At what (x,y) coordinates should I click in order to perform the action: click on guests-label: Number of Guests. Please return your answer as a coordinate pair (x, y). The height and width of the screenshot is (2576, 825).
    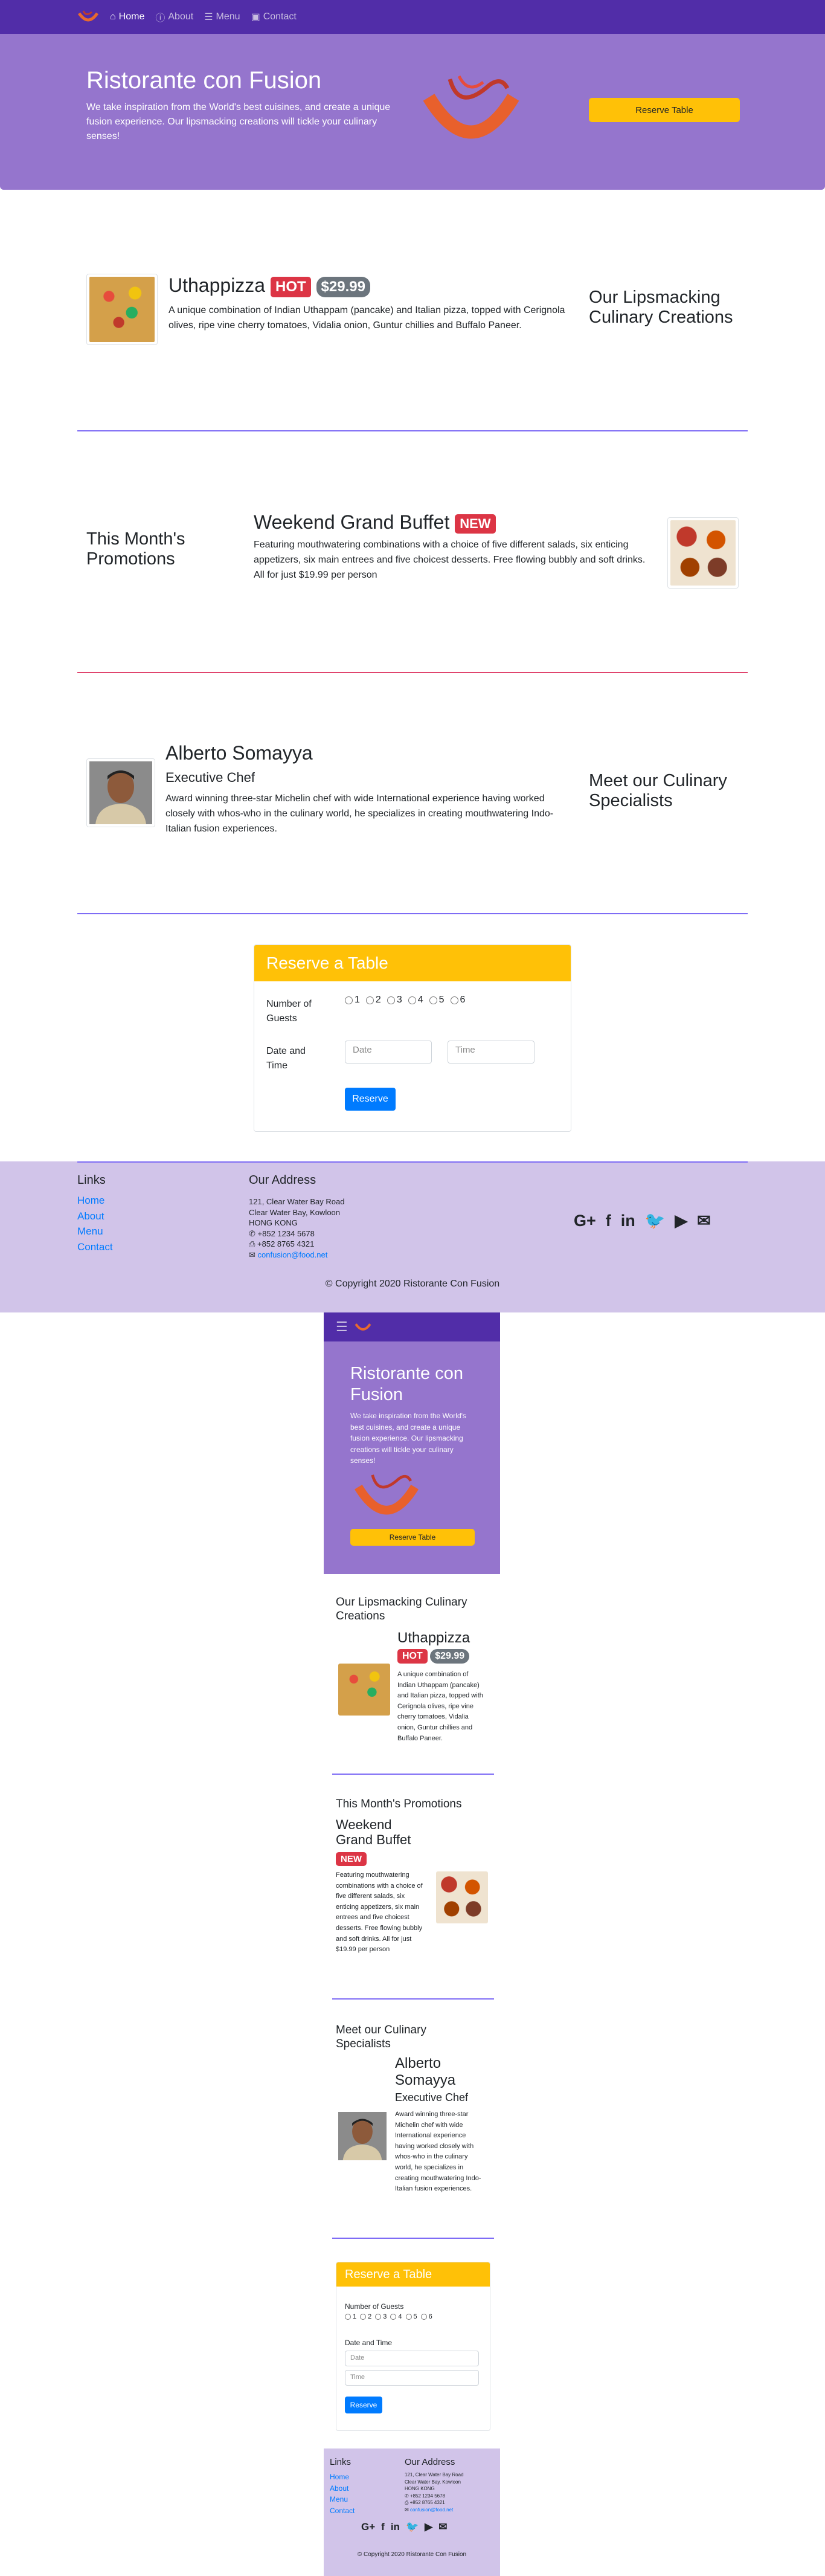
    Looking at the image, I should click on (374, 2306).